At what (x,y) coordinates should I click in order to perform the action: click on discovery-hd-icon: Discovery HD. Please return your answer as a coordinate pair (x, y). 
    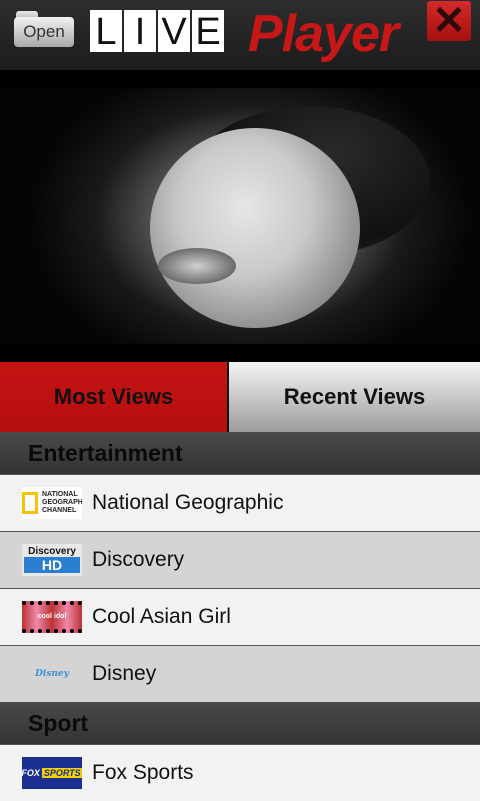
    Looking at the image, I should click on (52, 560).